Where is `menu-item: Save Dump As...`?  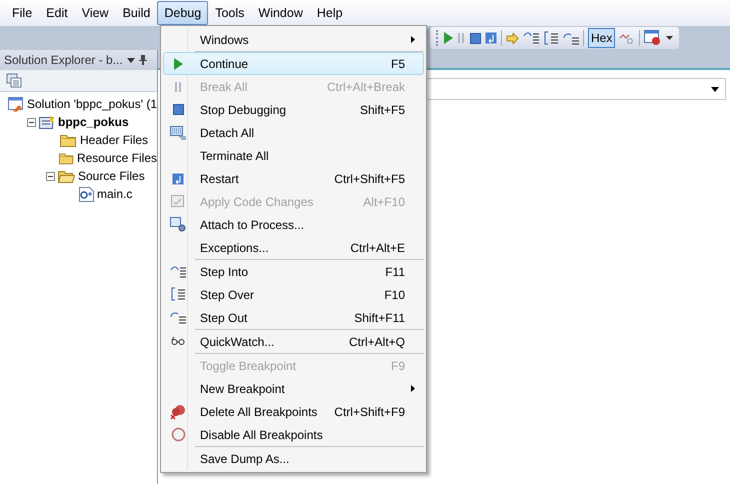 menu-item: Save Dump As... is located at coordinates (293, 458).